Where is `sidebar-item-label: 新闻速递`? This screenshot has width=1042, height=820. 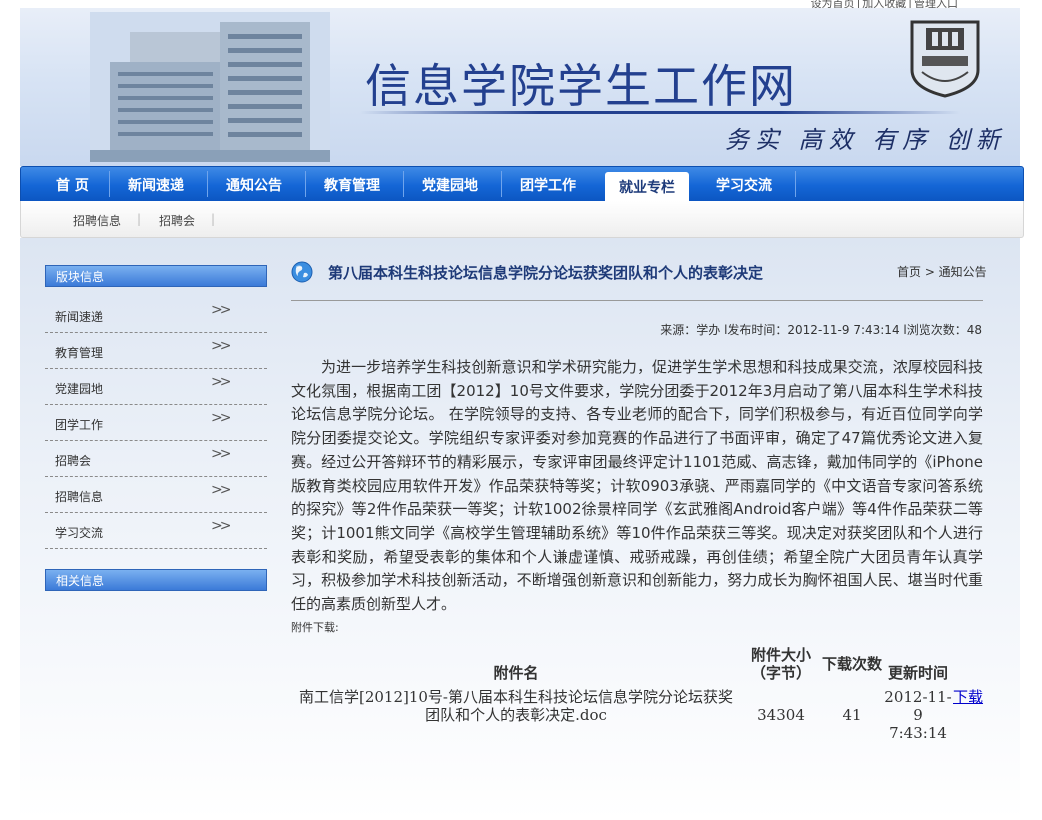 sidebar-item-label: 新闻速递 is located at coordinates (79, 317).